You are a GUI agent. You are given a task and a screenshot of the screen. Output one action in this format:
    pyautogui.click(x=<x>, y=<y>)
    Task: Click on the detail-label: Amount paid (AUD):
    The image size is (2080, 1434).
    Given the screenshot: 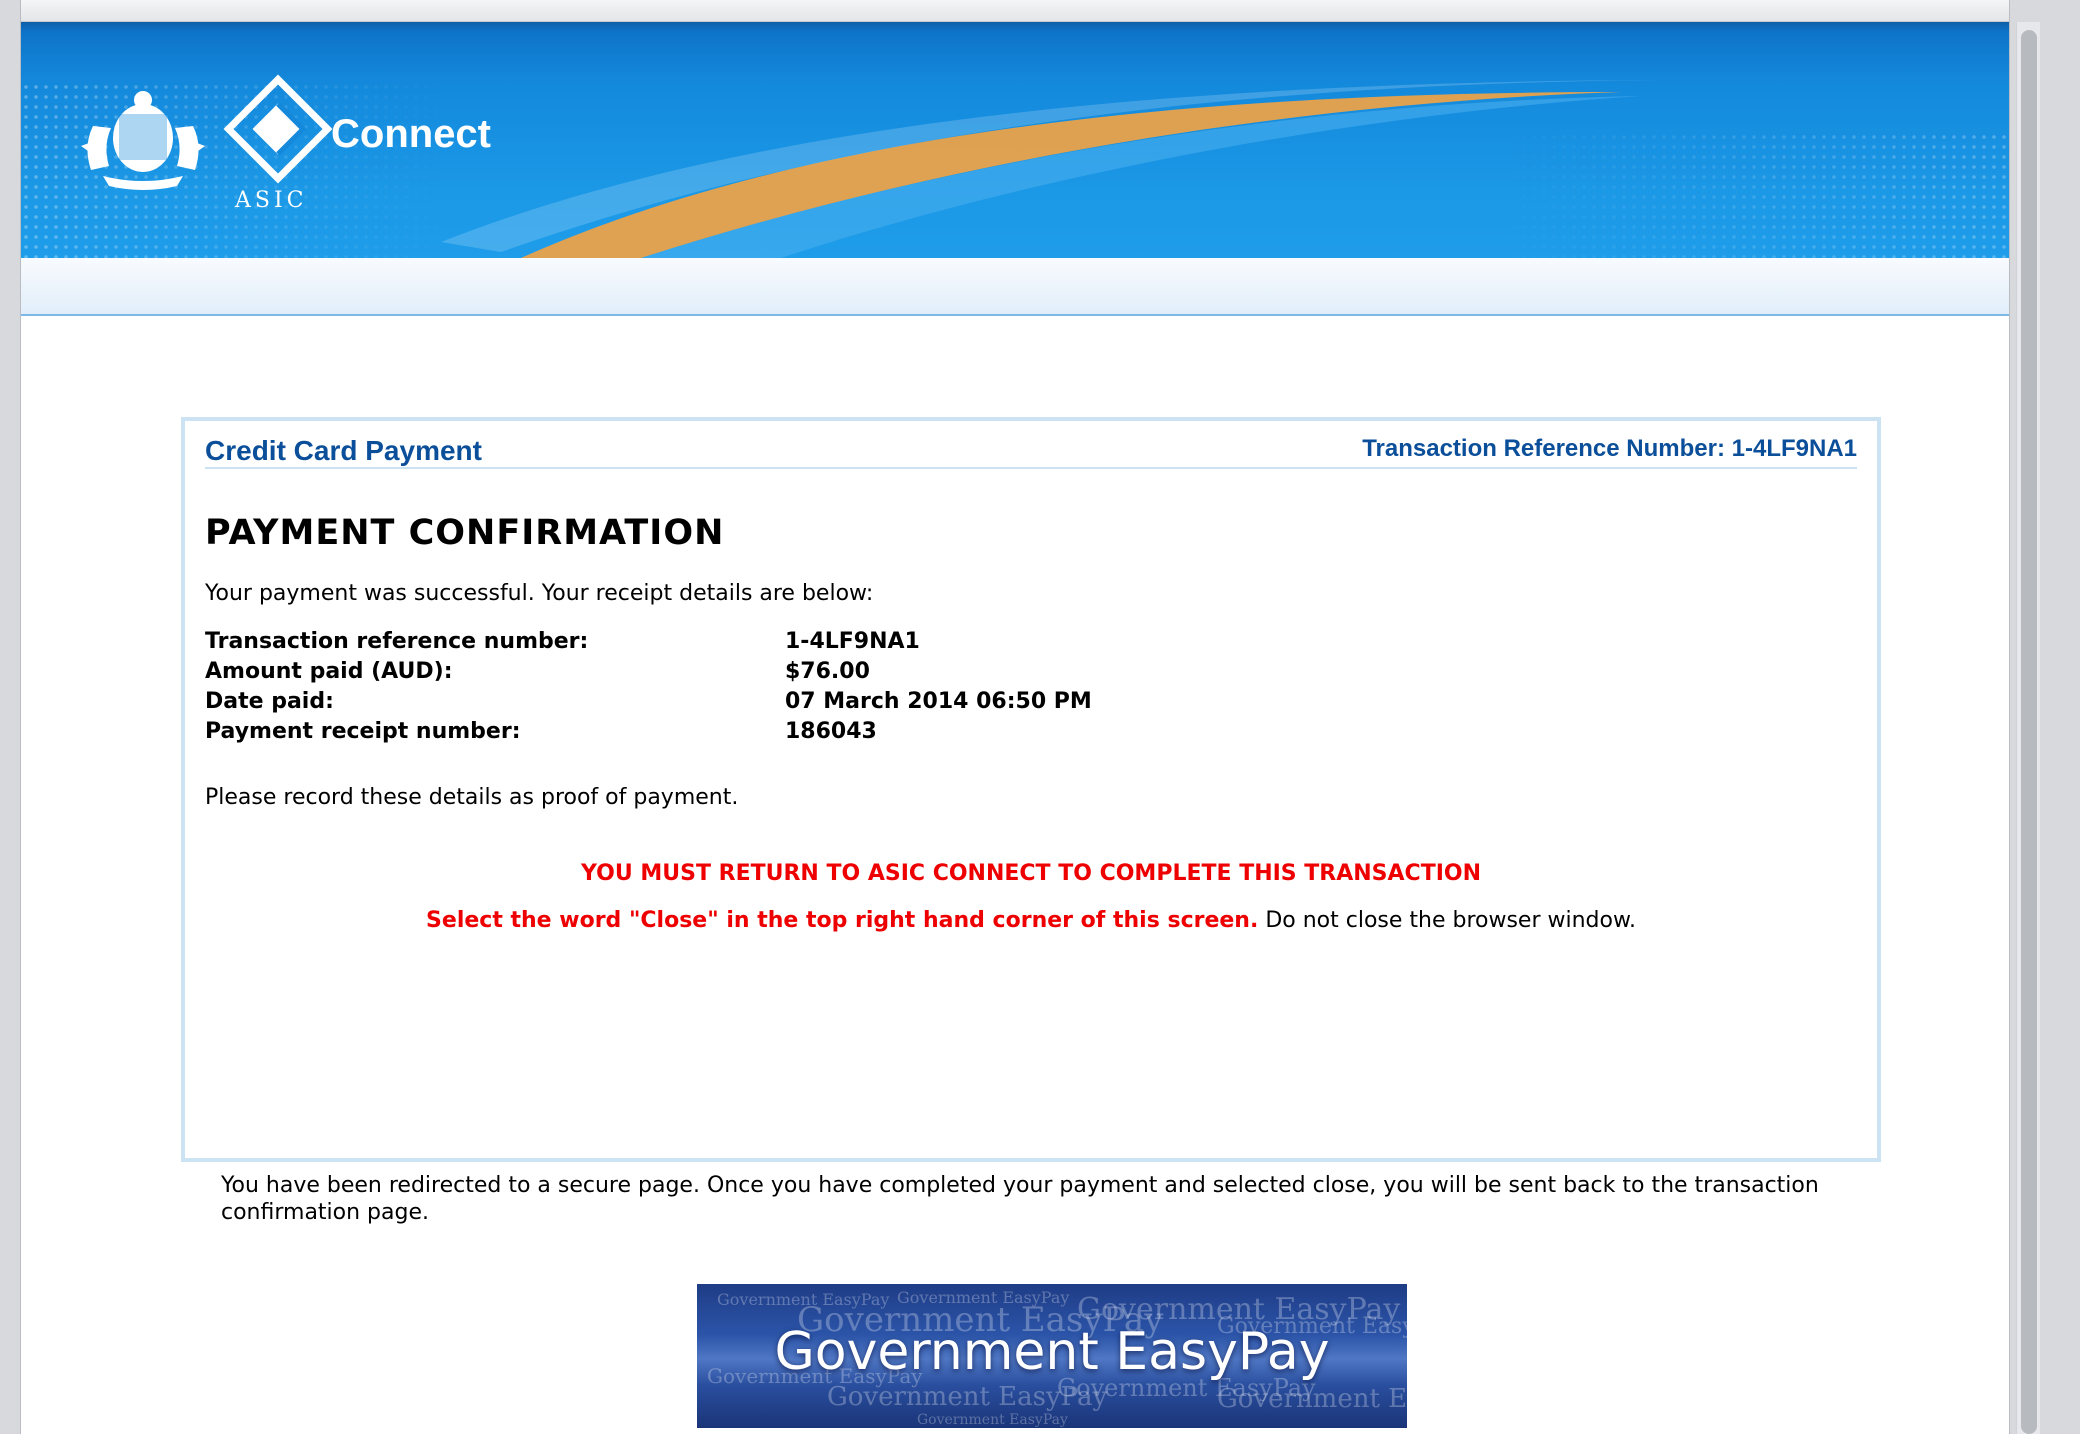 What is the action you would take?
    pyautogui.click(x=329, y=671)
    